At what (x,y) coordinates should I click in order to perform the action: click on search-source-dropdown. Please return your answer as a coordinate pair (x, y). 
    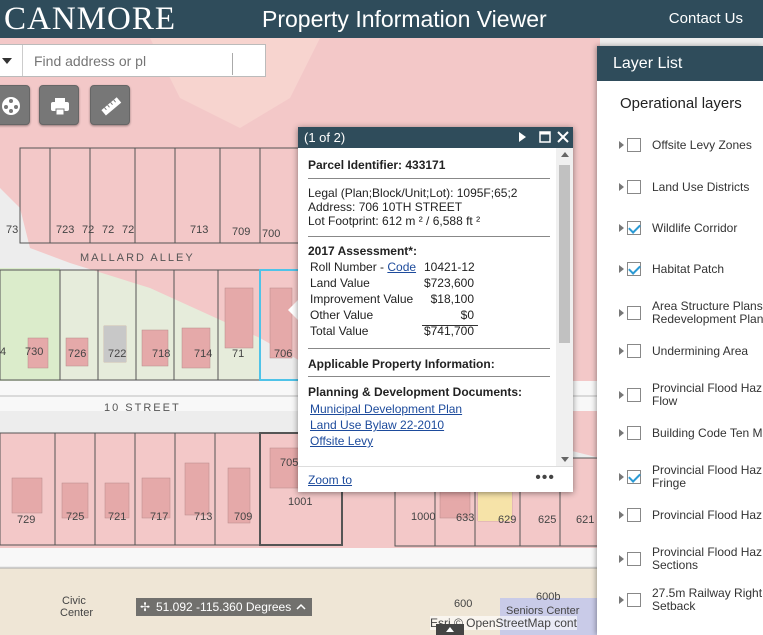
    Looking at the image, I should click on (11, 60).